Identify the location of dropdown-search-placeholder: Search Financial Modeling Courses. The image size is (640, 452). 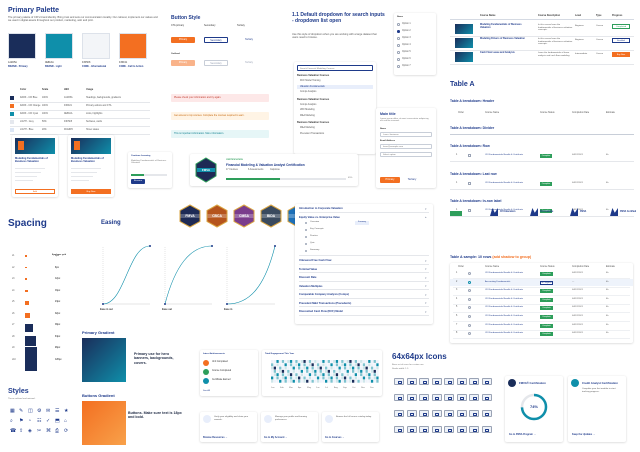
(317, 68).